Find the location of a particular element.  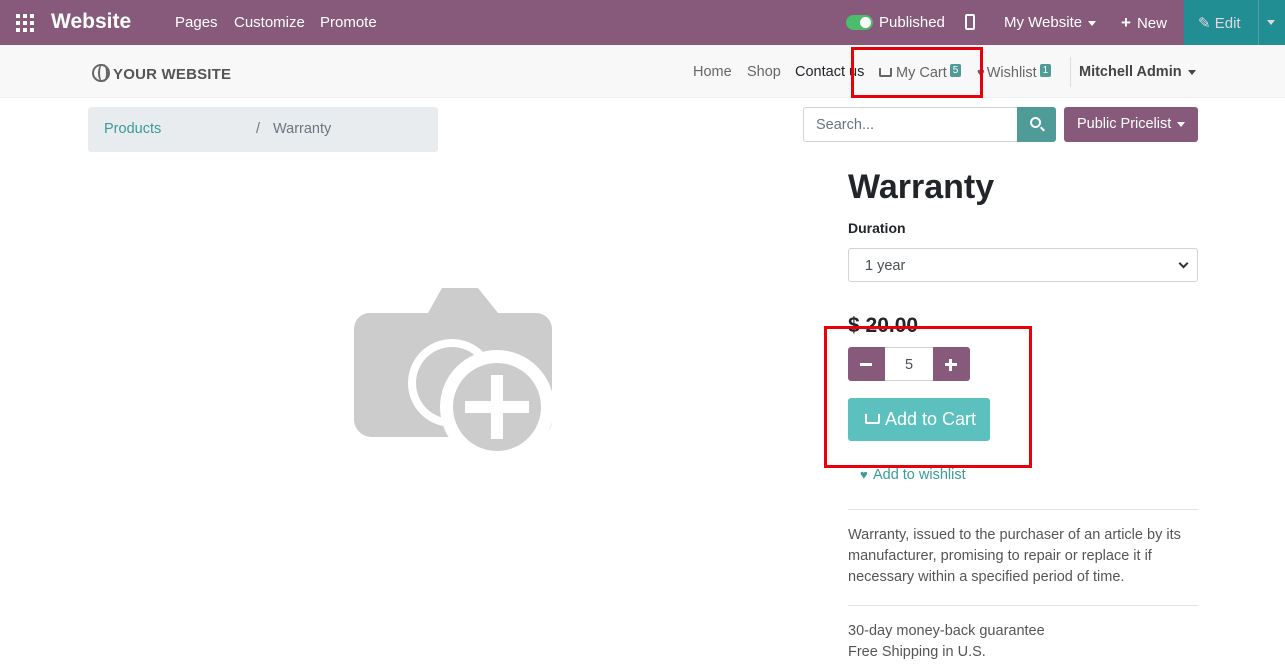

user-name: Mitchell Admin is located at coordinates (1130, 72).